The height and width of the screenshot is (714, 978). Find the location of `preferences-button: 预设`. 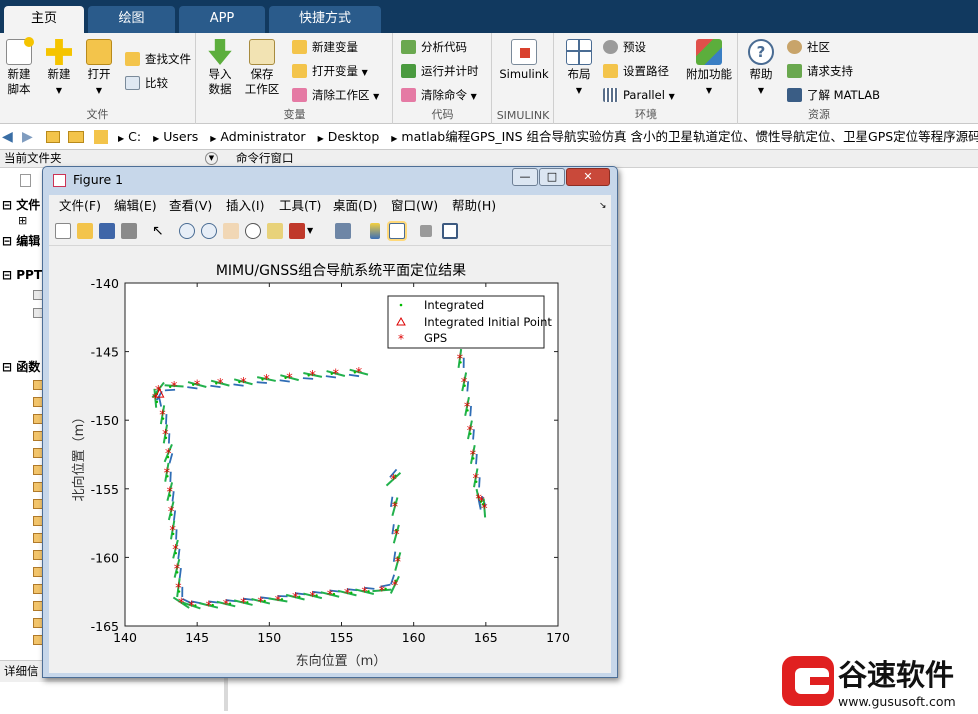

preferences-button: 预设 is located at coordinates (624, 47).